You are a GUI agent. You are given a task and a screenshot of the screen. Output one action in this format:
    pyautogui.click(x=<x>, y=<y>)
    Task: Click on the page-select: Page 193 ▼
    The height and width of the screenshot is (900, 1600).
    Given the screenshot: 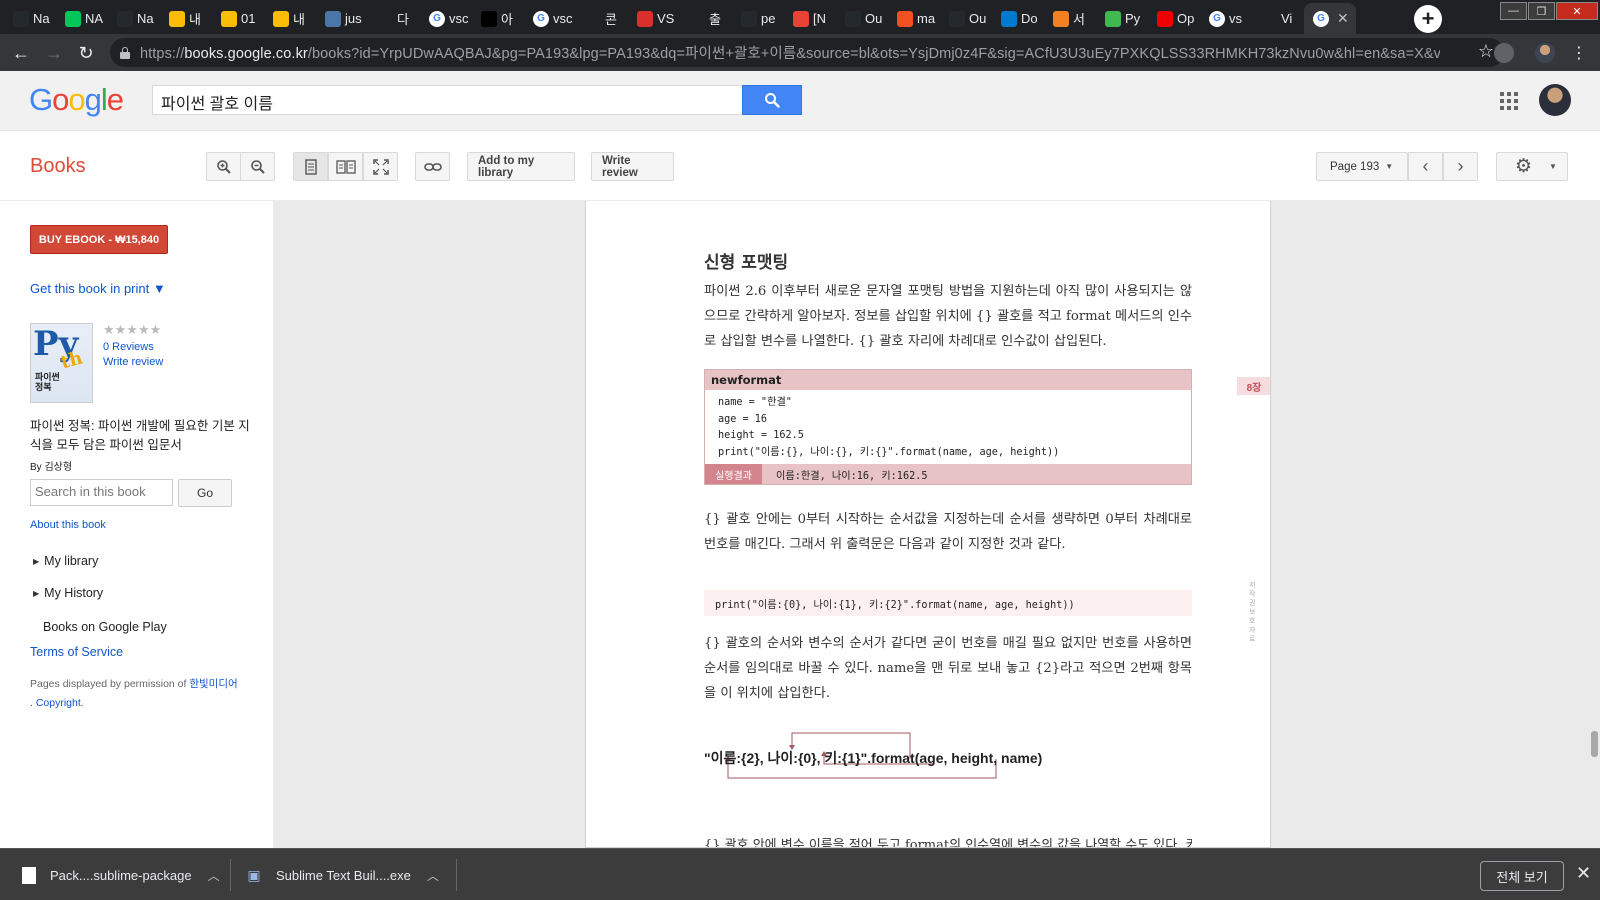 What is the action you would take?
    pyautogui.click(x=1362, y=166)
    